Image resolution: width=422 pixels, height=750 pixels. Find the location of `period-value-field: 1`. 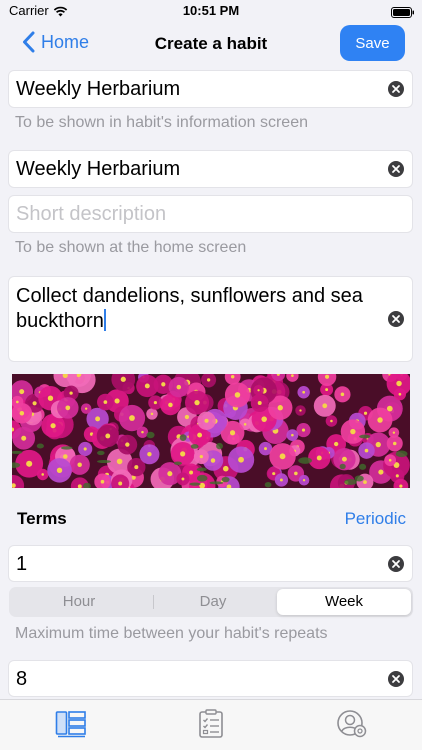

period-value-field: 1 is located at coordinates (210, 563).